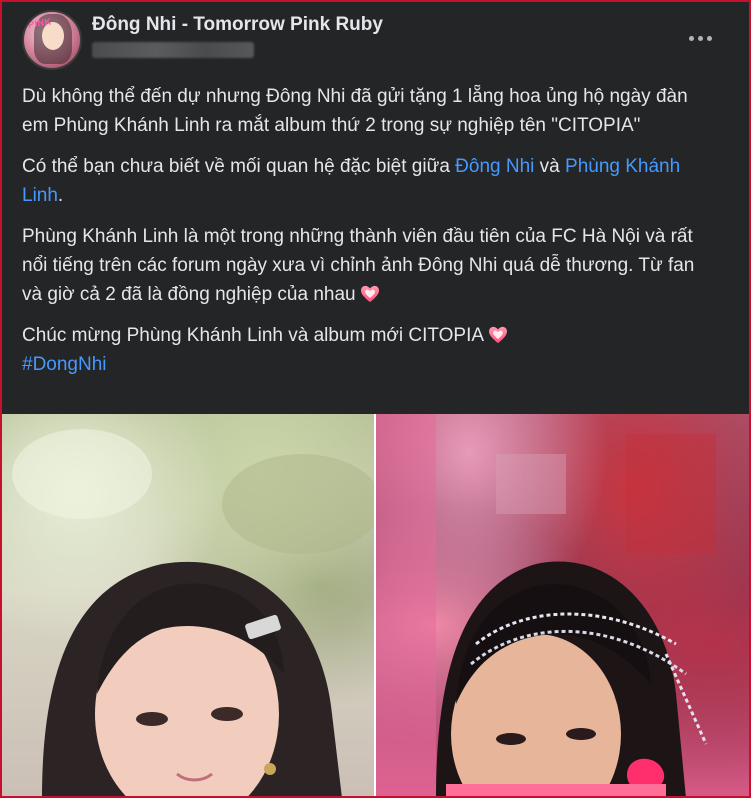 Image resolution: width=751 pixels, height=798 pixels. I want to click on author-name-link: Đông Nhi - Tomorrow Pink Ruby, so click(237, 25).